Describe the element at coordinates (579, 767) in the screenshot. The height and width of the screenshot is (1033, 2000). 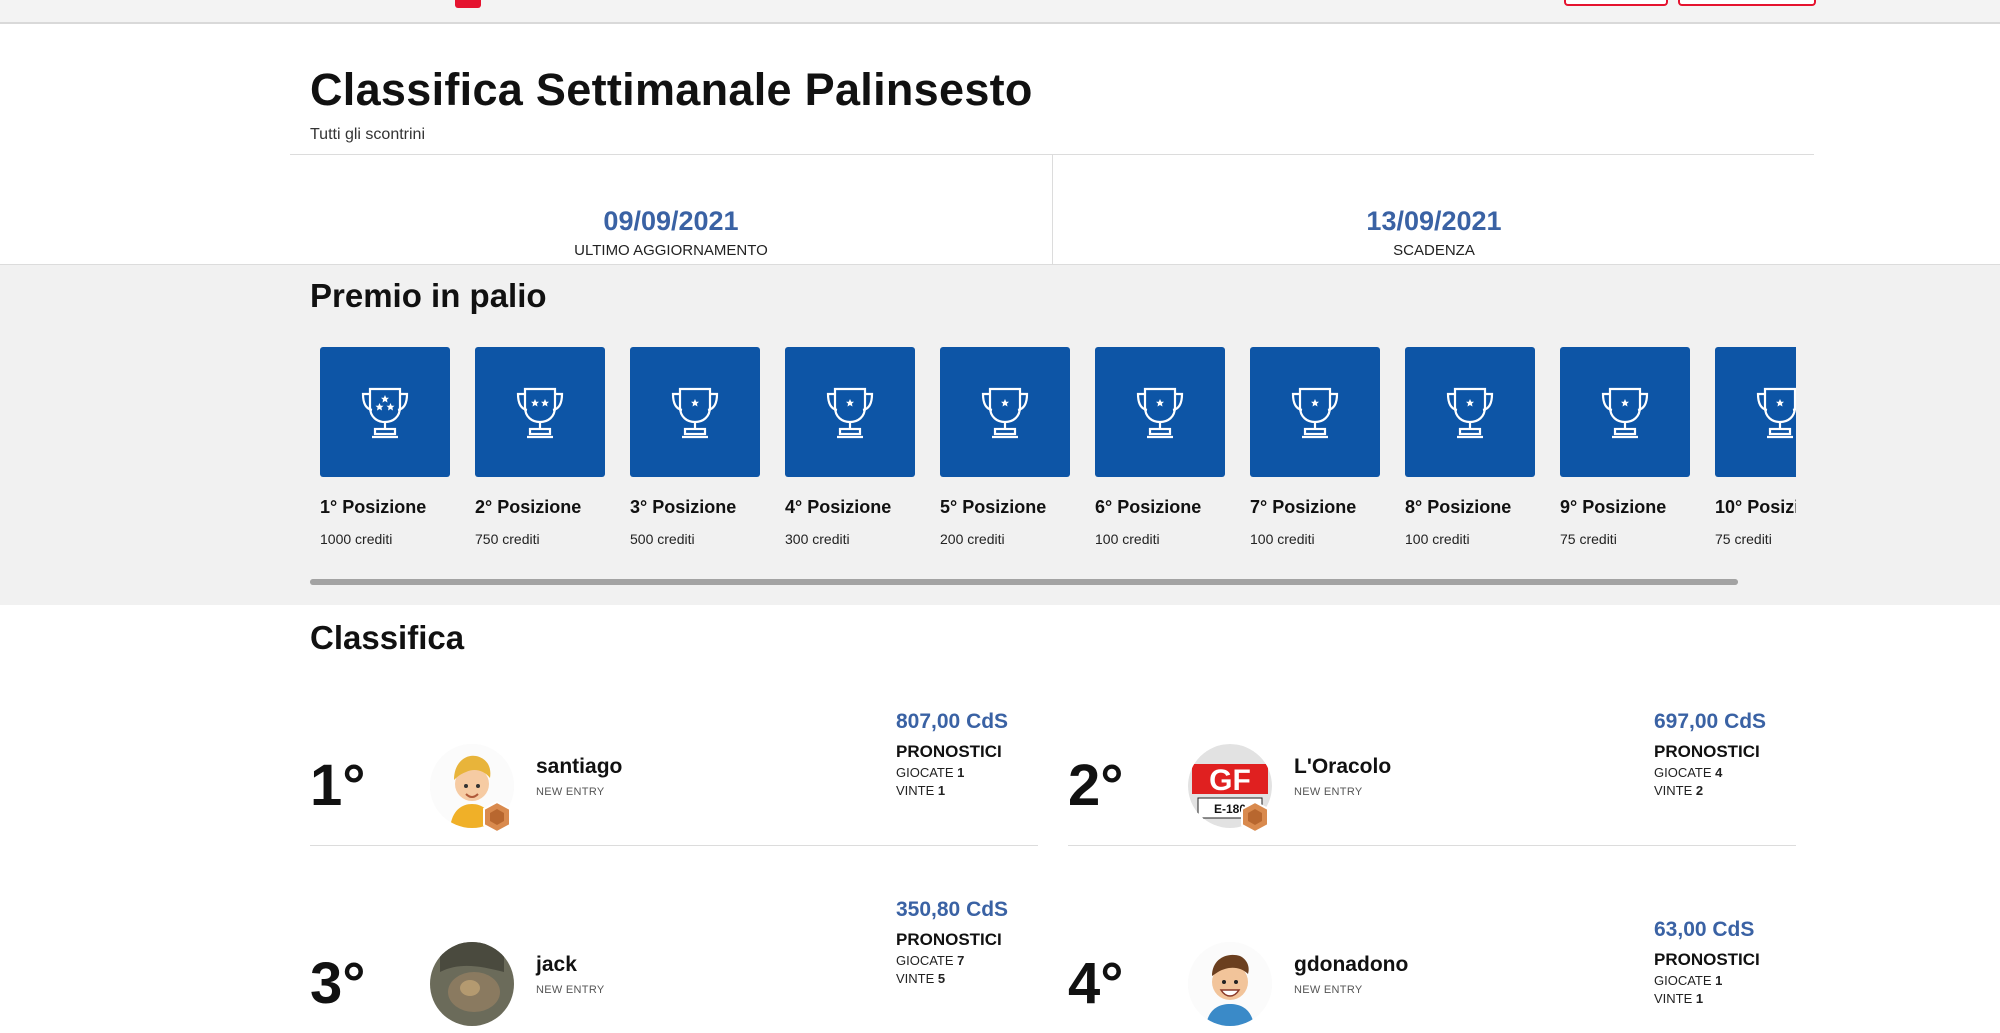
I see `username: santiago` at that location.